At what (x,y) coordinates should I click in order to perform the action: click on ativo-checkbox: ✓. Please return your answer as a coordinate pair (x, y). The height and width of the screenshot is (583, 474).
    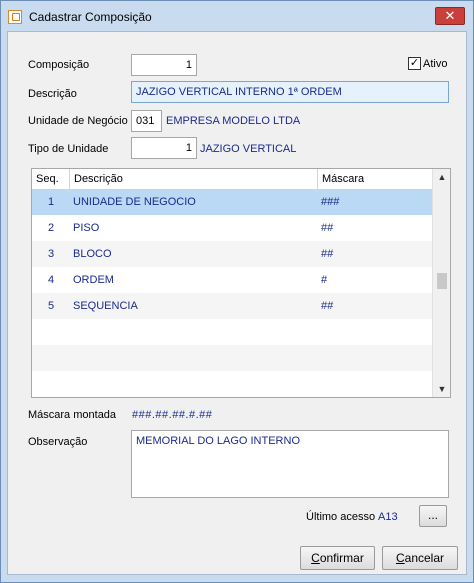
    Looking at the image, I should click on (414, 63).